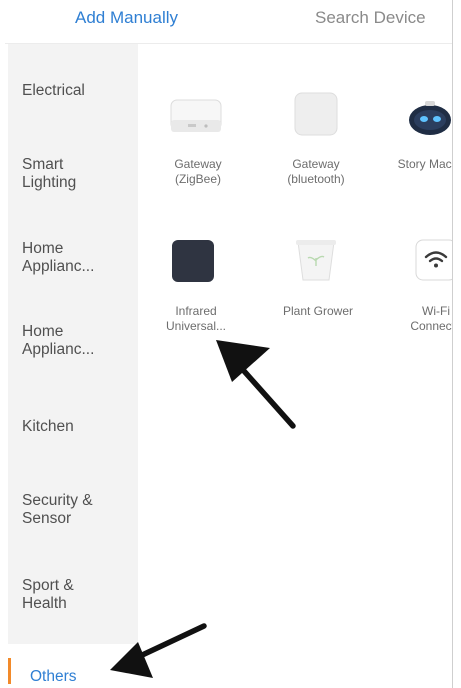 Image resolution: width=461 pixels, height=688 pixels. I want to click on device-item-gateway-zigbee: Gateway (ZigBee), so click(198, 172).